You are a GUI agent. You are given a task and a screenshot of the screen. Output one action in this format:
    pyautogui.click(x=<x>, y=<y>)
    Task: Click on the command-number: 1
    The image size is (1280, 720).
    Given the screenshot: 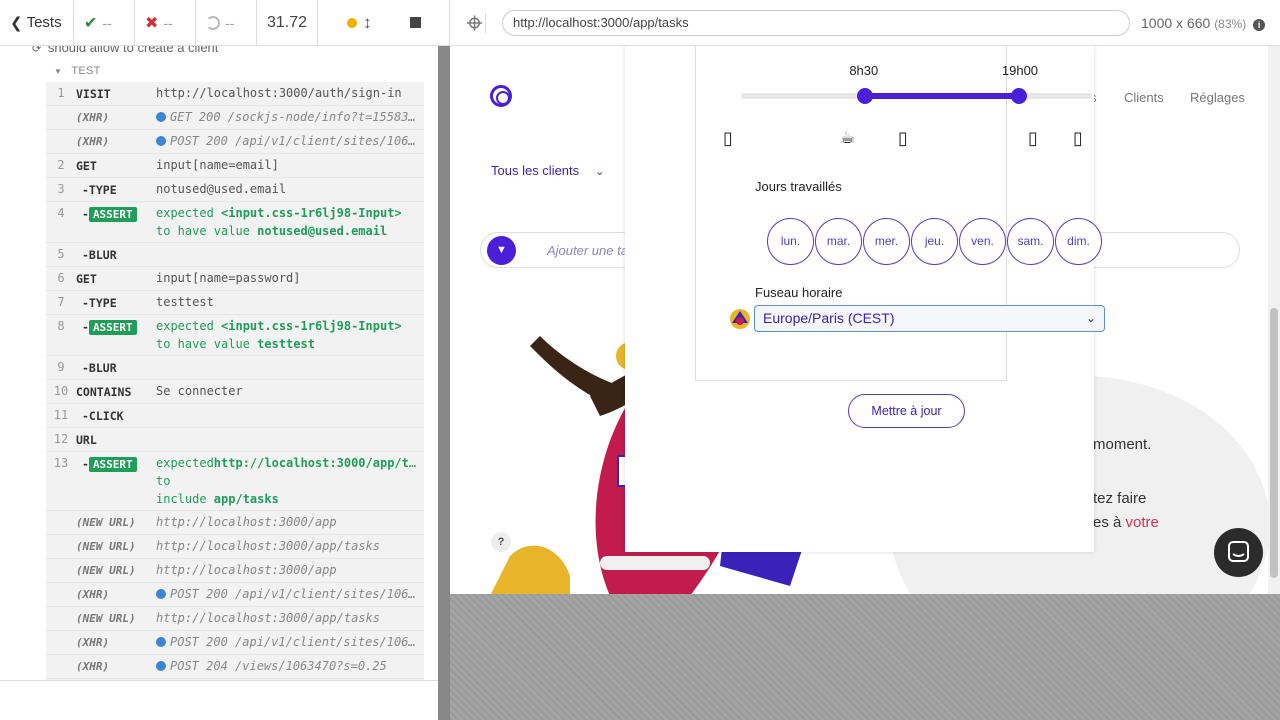 What is the action you would take?
    pyautogui.click(x=61, y=93)
    